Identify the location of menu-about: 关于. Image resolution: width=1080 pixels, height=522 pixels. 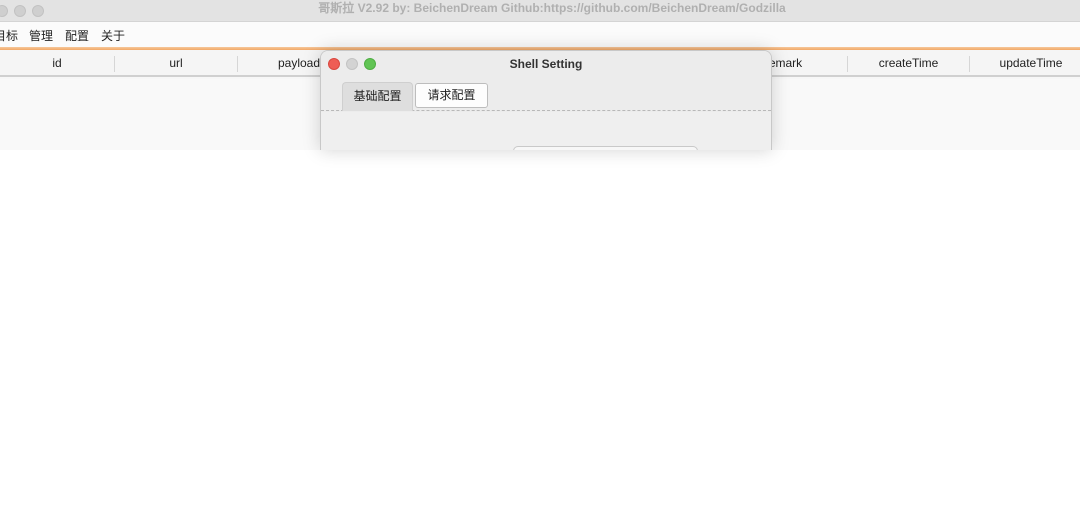
(113, 35).